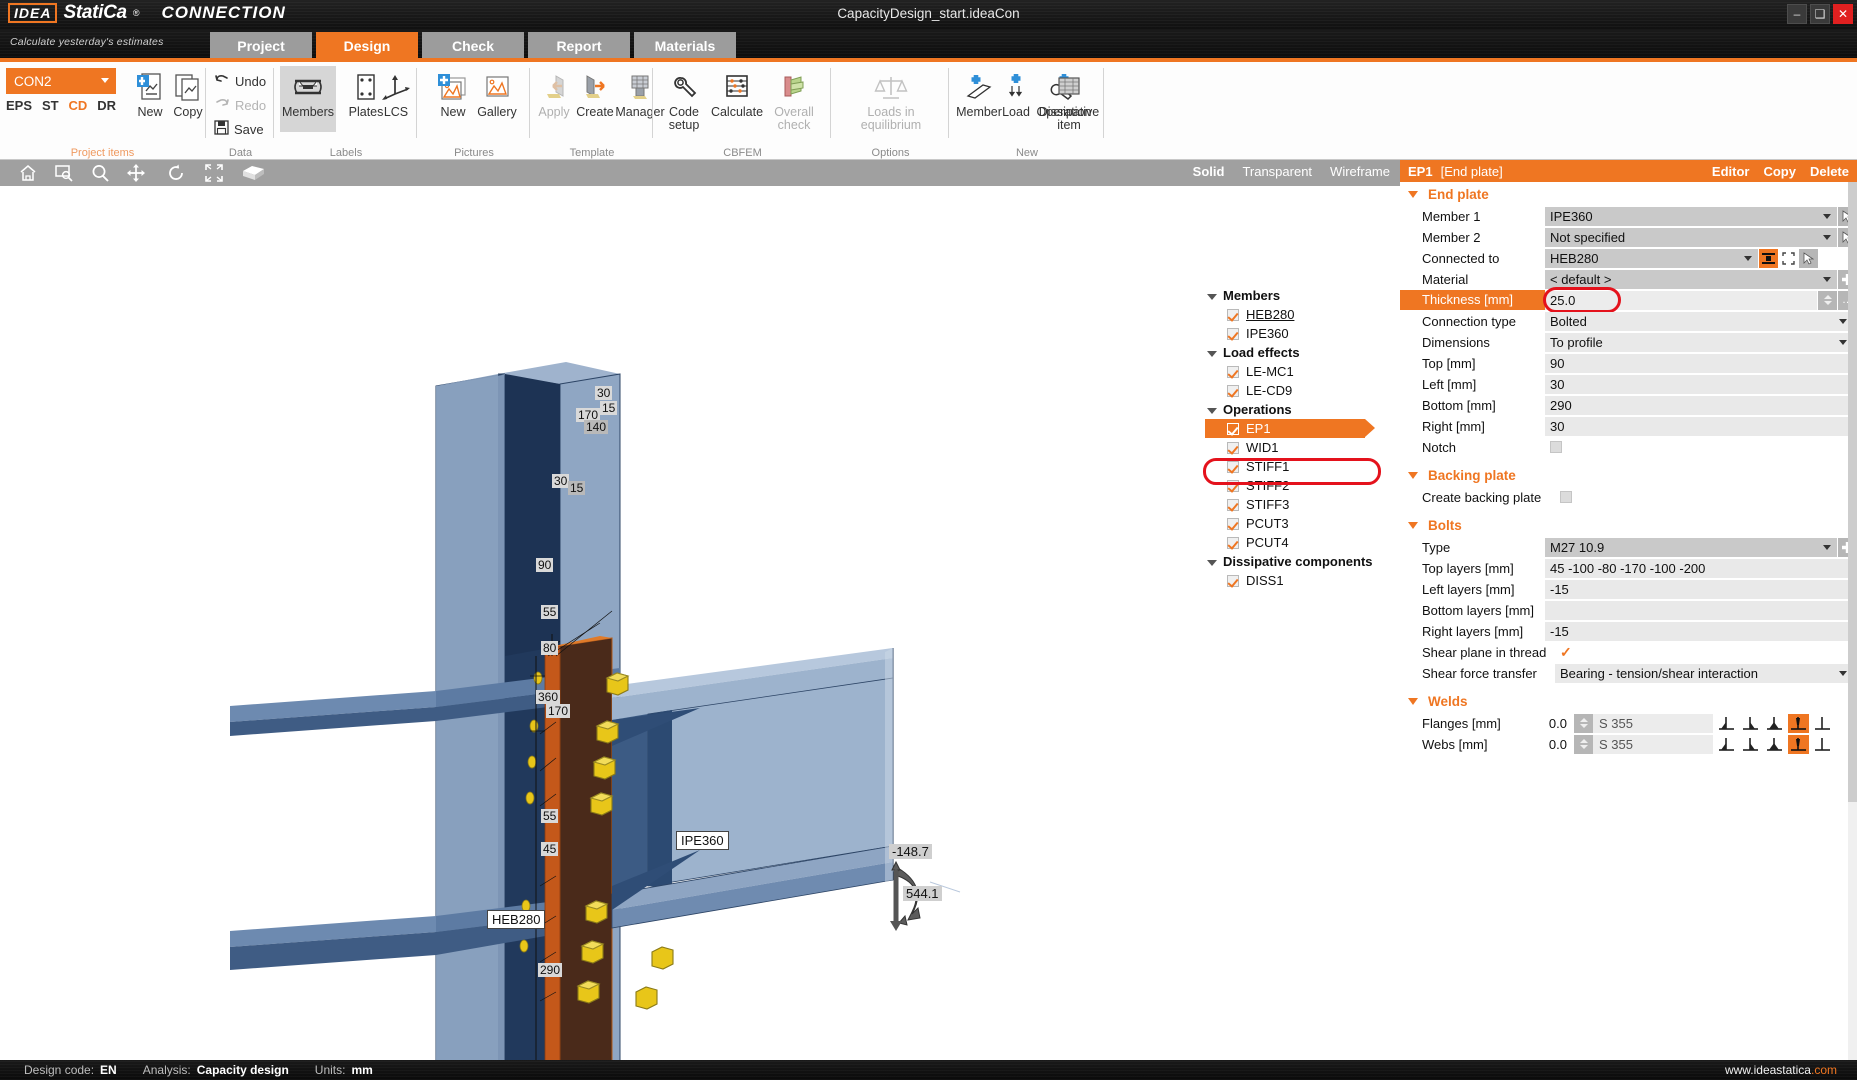  Describe the element at coordinates (1820, 14) in the screenshot. I see `maximize-button: ❑` at that location.